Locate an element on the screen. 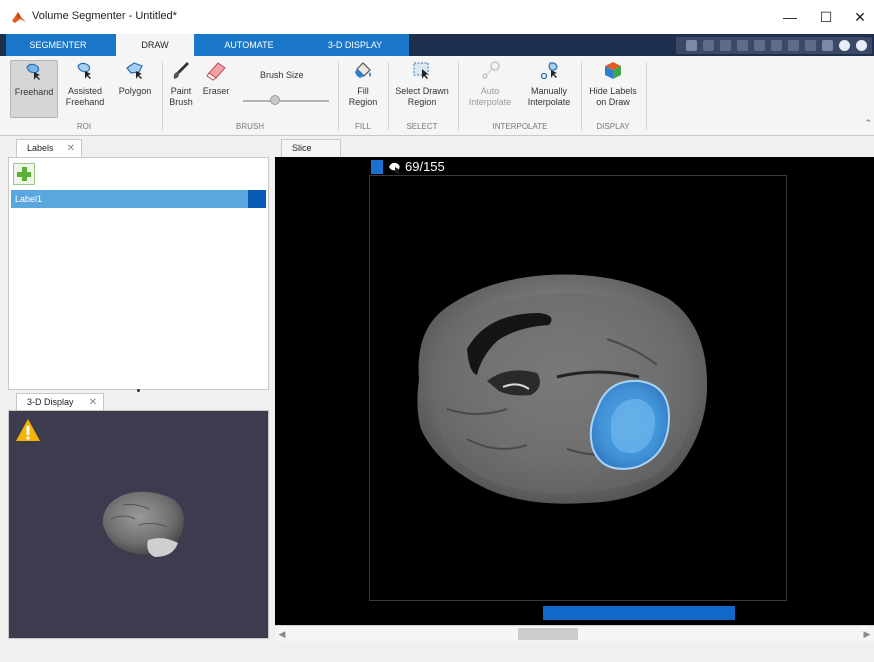 The width and height of the screenshot is (874, 662). paint-brush-icon is located at coordinates (181, 70).